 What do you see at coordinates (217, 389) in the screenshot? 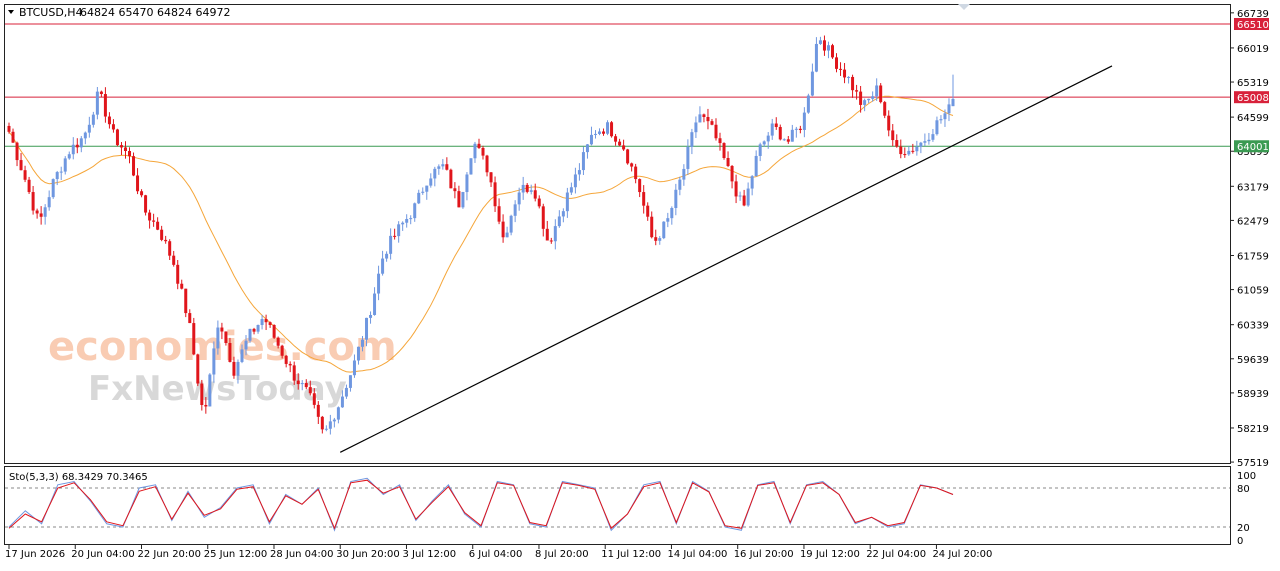
I see `watermark-line2: FxNewsToday` at bounding box center [217, 389].